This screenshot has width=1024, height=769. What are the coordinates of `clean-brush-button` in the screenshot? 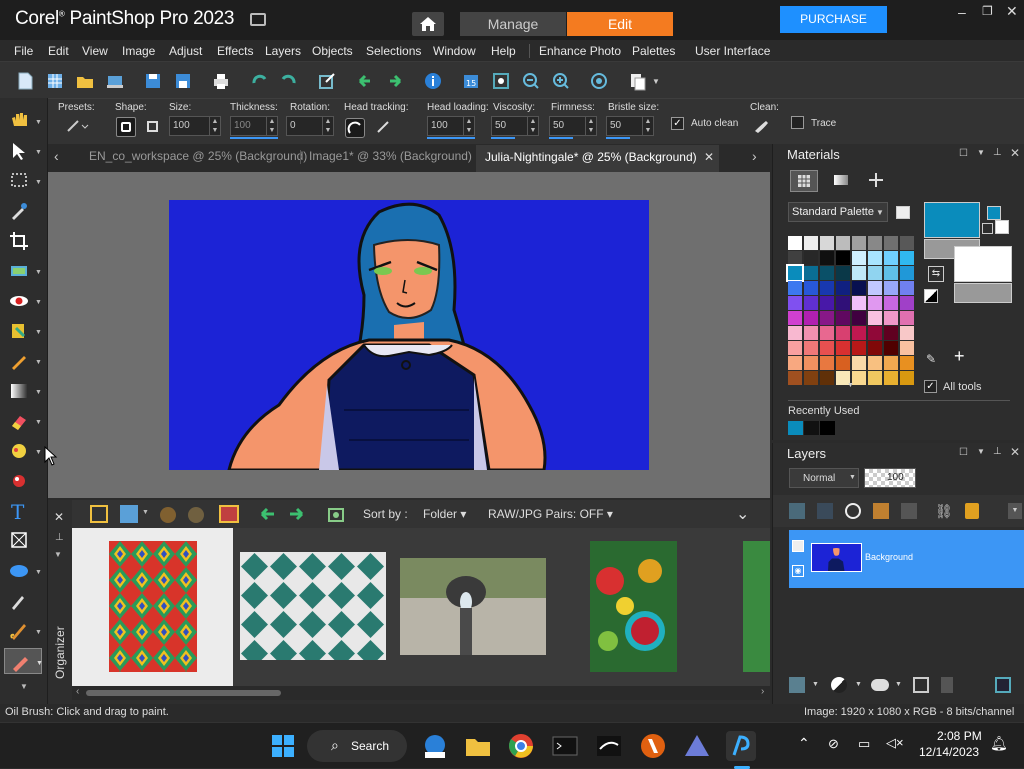 It's located at (761, 126).